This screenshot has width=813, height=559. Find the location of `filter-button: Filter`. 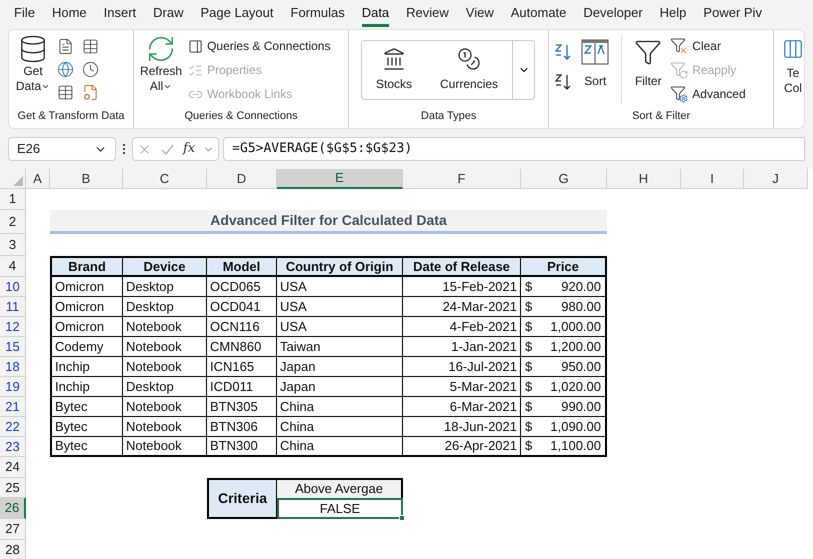

filter-button: Filter is located at coordinates (648, 62).